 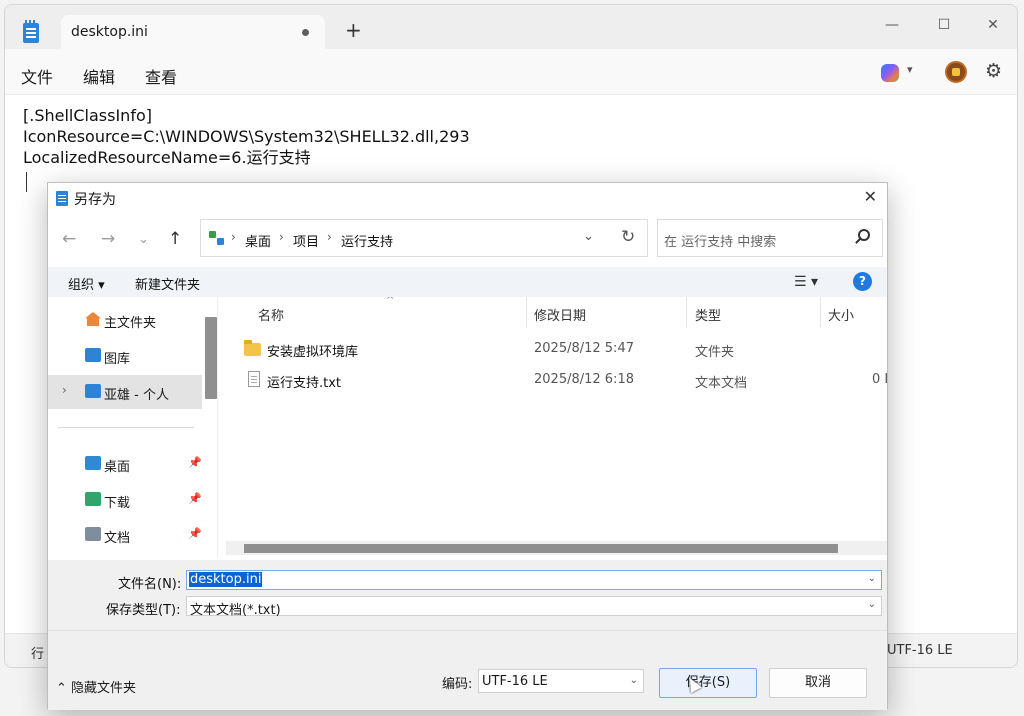 What do you see at coordinates (126, 427) in the screenshot?
I see `nav-divider` at bounding box center [126, 427].